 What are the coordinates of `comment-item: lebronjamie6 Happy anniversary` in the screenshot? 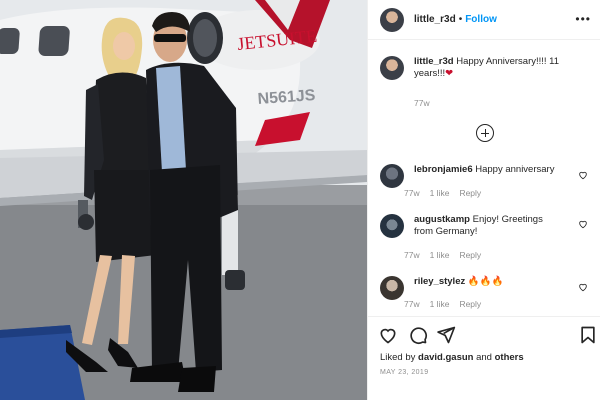 It's located at (485, 176).